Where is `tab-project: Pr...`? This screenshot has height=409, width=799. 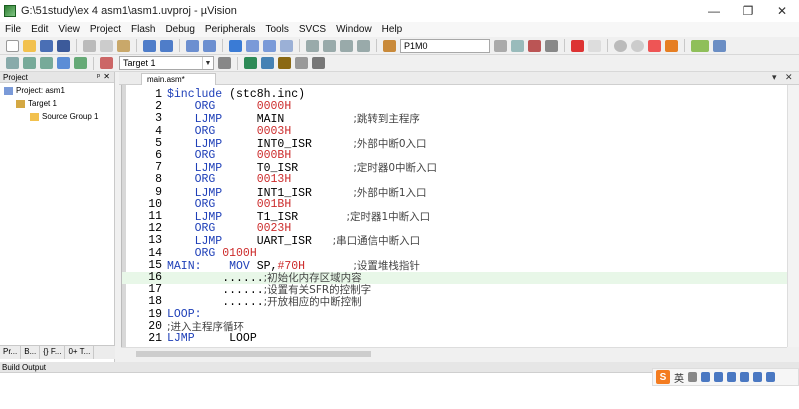
tab-project: Pr... is located at coordinates (11, 352).